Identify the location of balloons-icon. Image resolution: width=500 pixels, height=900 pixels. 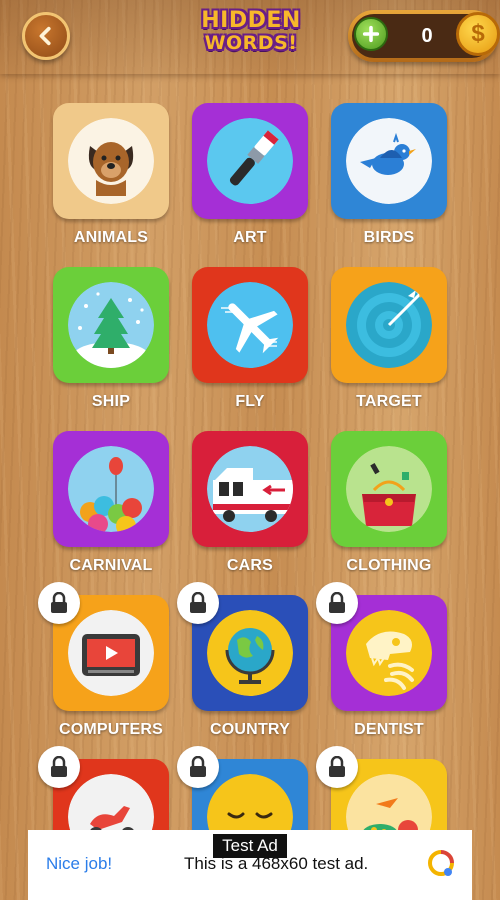
(111, 489).